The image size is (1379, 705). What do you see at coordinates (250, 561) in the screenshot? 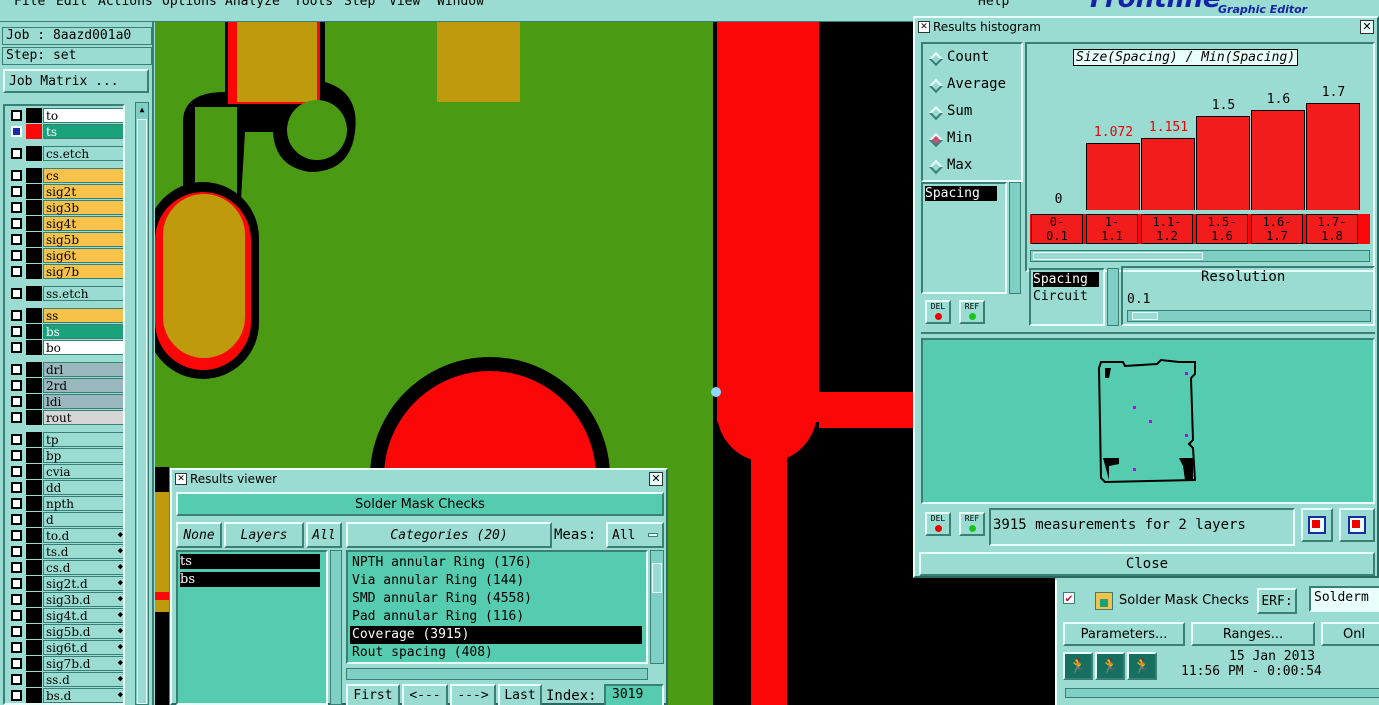
I see `results-layer-item: ts` at bounding box center [250, 561].